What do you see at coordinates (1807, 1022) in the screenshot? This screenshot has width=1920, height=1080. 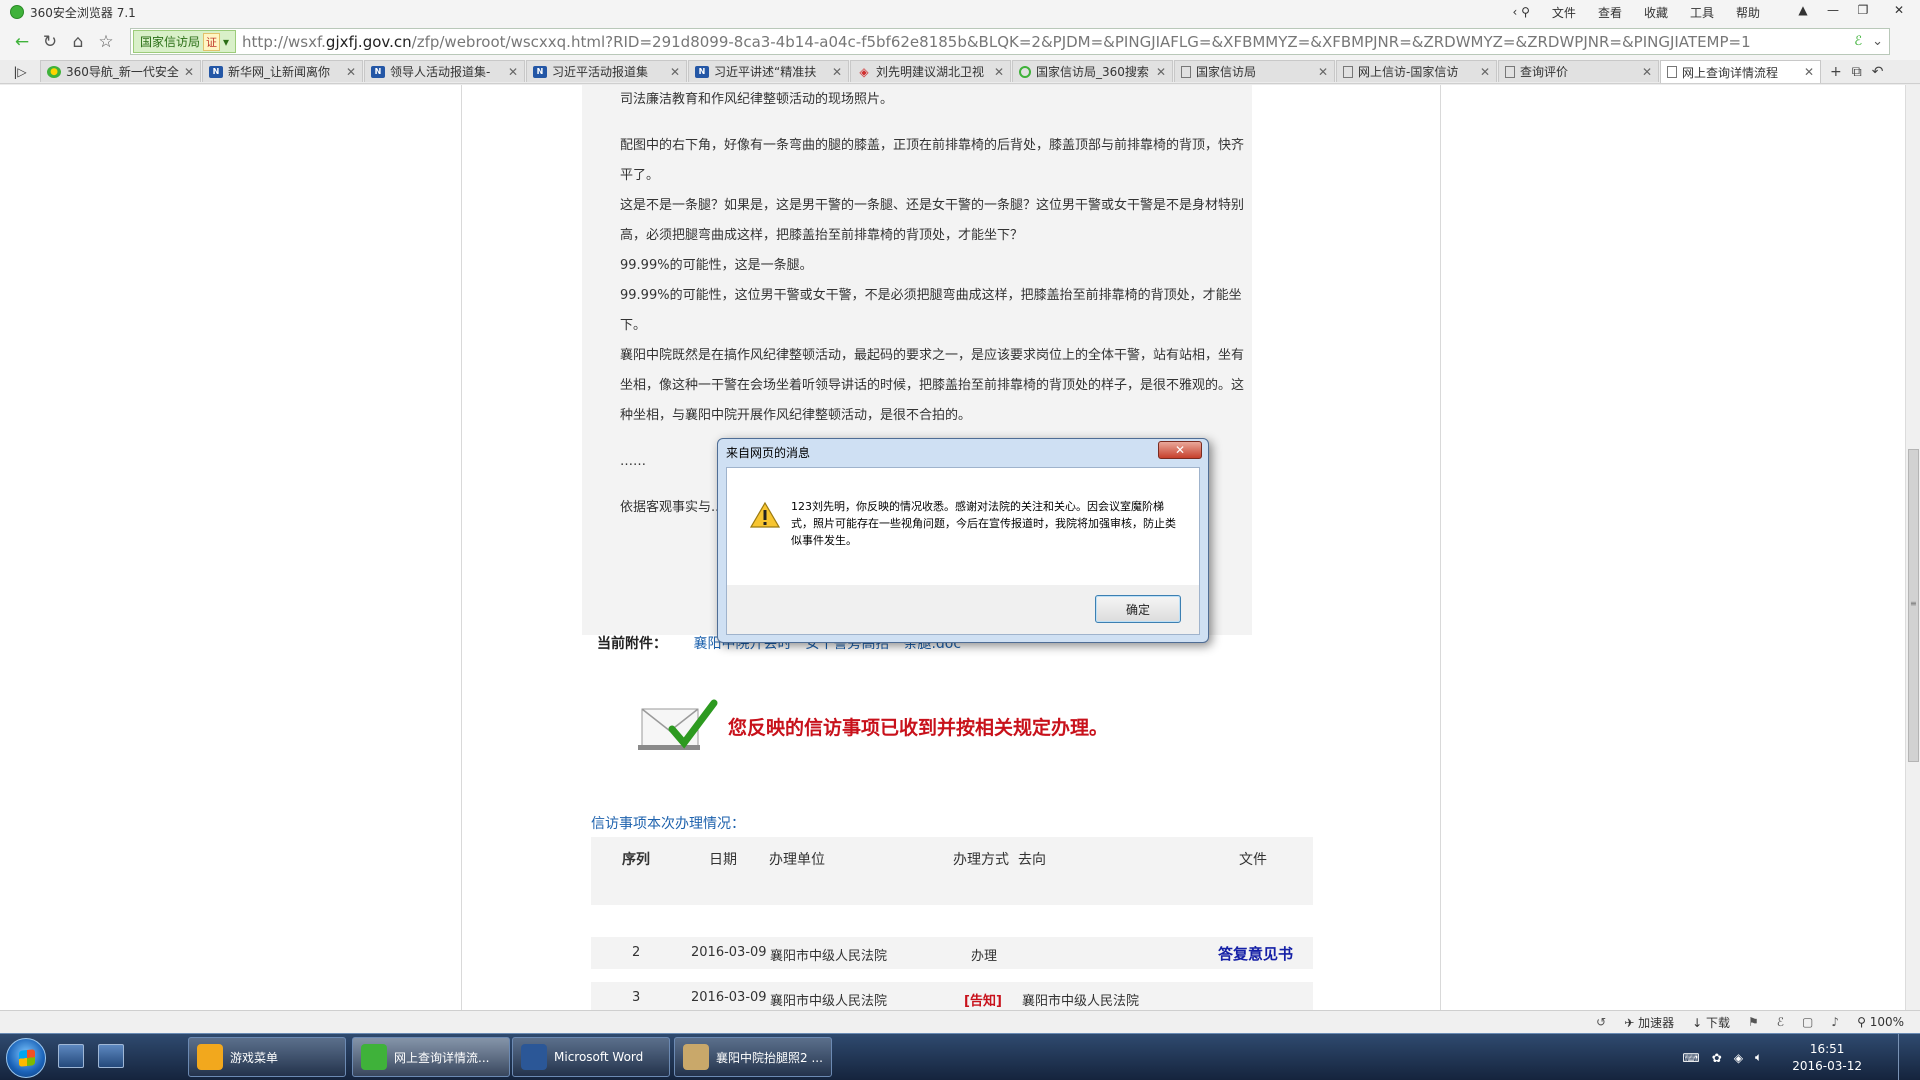 I see `window-icon: ▢` at bounding box center [1807, 1022].